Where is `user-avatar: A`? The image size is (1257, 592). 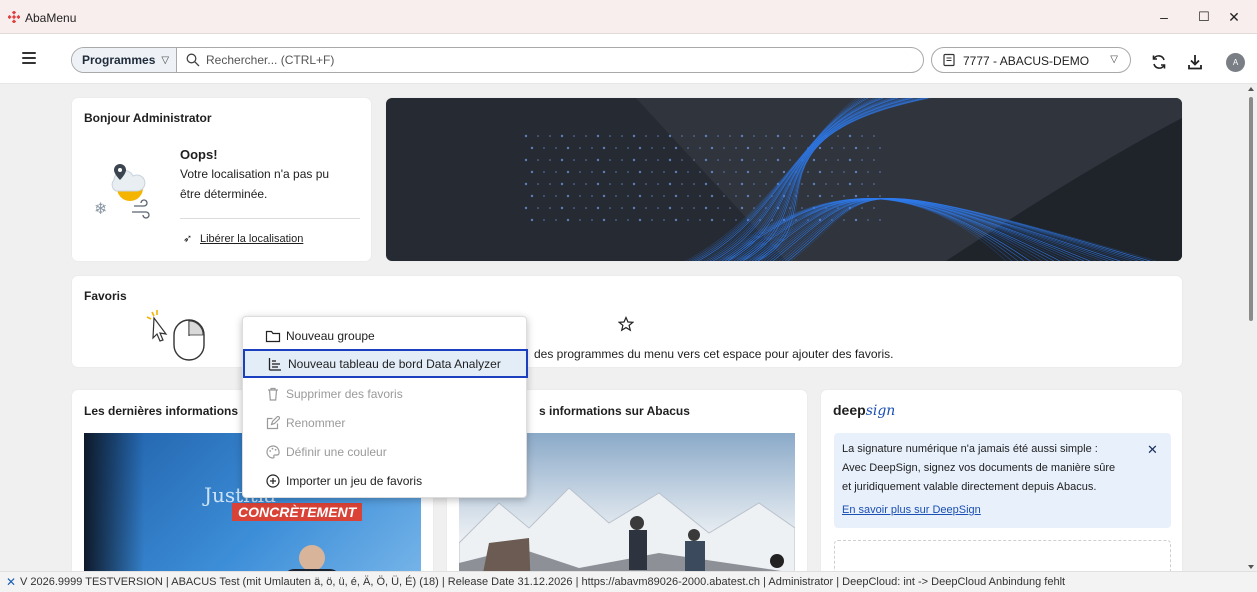 user-avatar: A is located at coordinates (1235, 62).